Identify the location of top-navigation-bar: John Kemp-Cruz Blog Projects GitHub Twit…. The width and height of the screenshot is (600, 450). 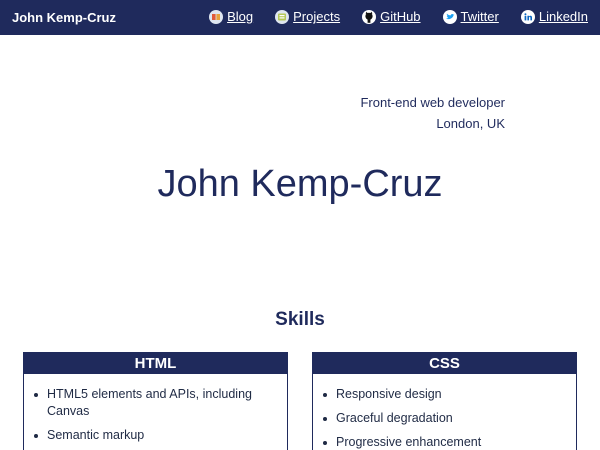
(300, 17).